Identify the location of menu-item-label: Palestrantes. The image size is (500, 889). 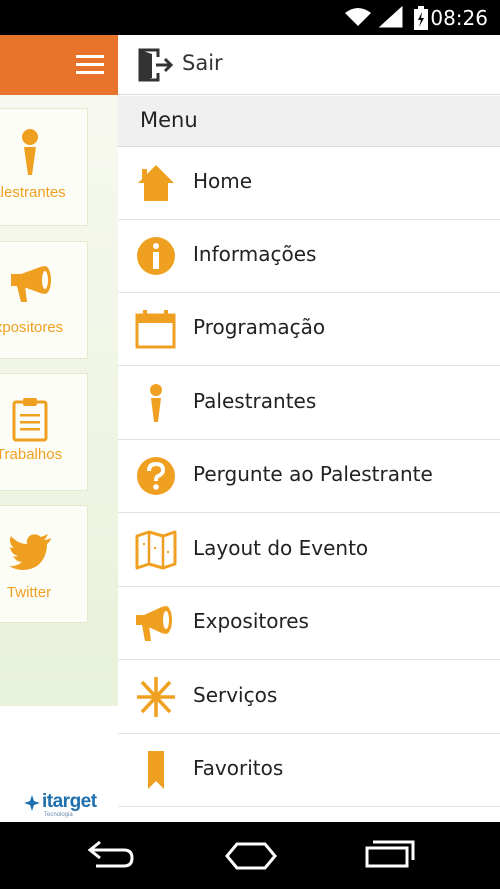
(255, 401).